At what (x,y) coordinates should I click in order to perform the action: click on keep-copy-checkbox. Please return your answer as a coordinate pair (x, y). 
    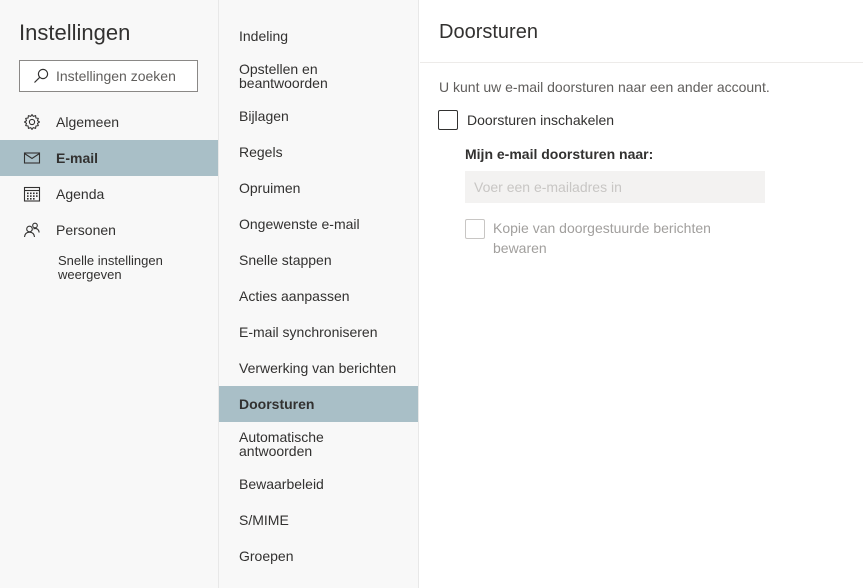
    Looking at the image, I should click on (475, 229).